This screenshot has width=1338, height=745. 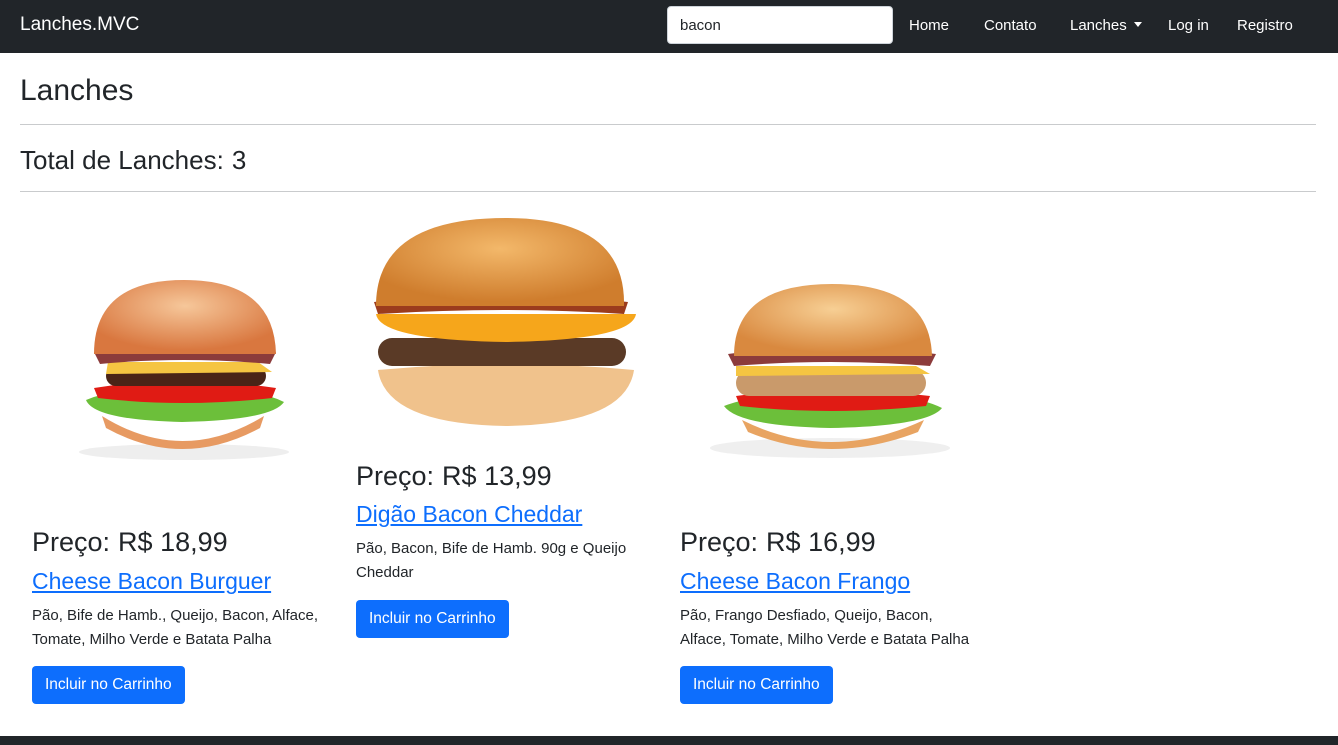 What do you see at coordinates (151, 581) in the screenshot?
I see `product-name-link: Cheese Bacon Burguer` at bounding box center [151, 581].